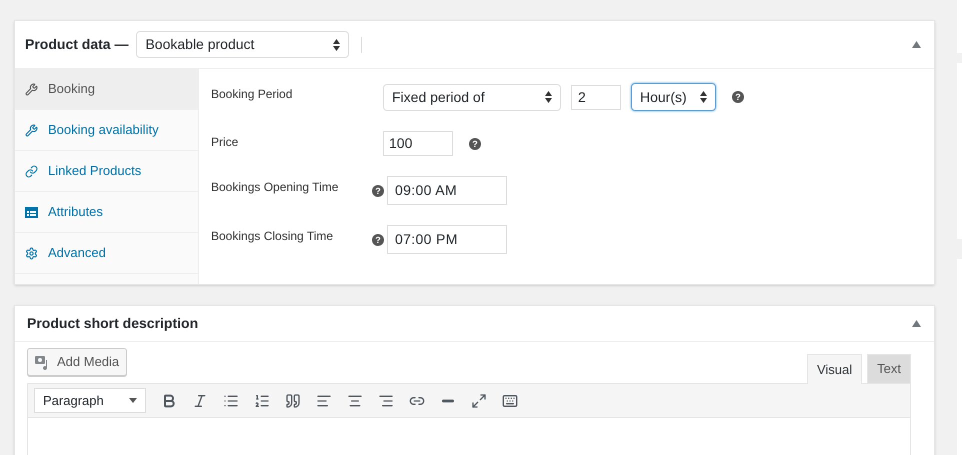  I want to click on link-icon, so click(31, 171).